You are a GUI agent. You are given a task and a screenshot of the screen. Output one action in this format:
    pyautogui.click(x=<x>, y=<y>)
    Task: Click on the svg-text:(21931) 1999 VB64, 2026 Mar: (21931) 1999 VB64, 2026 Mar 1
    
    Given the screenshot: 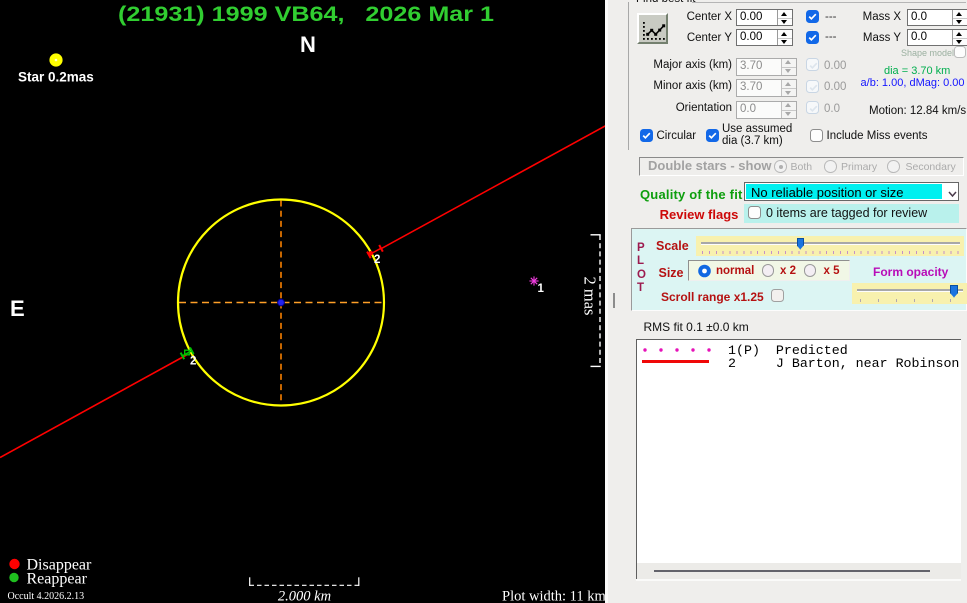 What is the action you would take?
    pyautogui.click(x=306, y=14)
    